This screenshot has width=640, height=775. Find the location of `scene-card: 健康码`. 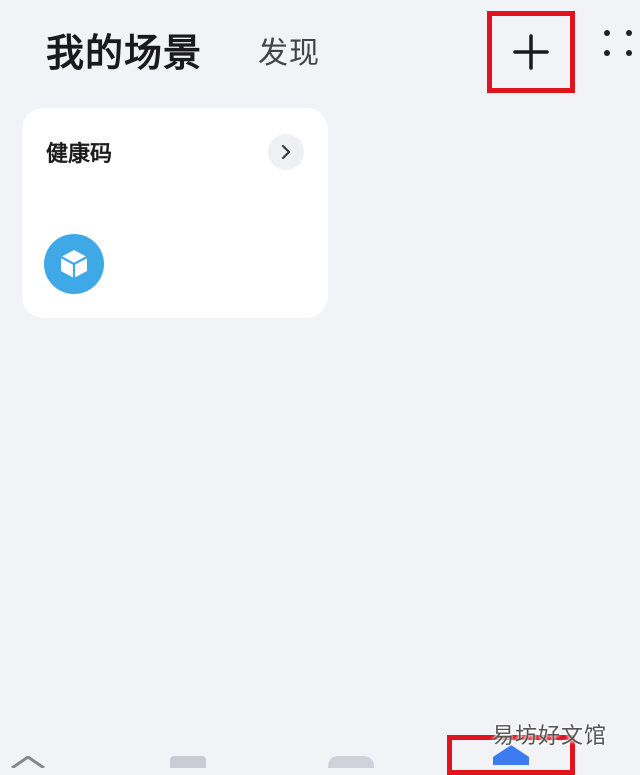

scene-card: 健康码 is located at coordinates (175, 213).